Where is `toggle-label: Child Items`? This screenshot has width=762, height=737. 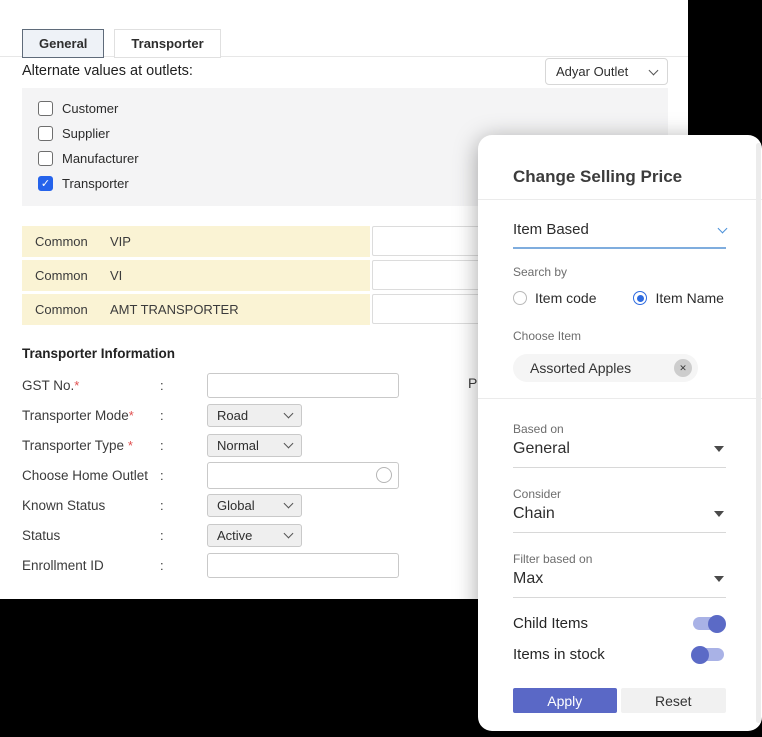
toggle-label: Child Items is located at coordinates (551, 623).